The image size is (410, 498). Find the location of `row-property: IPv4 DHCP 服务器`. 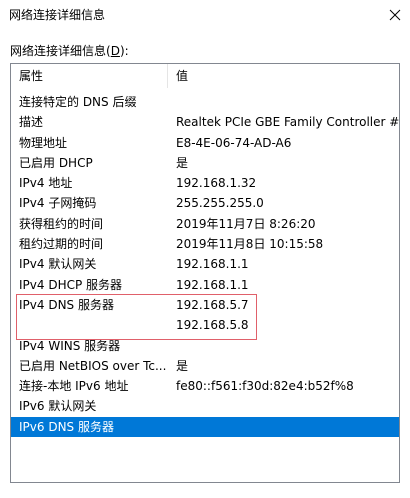

row-property: IPv4 DHCP 服务器 is located at coordinates (71, 284).